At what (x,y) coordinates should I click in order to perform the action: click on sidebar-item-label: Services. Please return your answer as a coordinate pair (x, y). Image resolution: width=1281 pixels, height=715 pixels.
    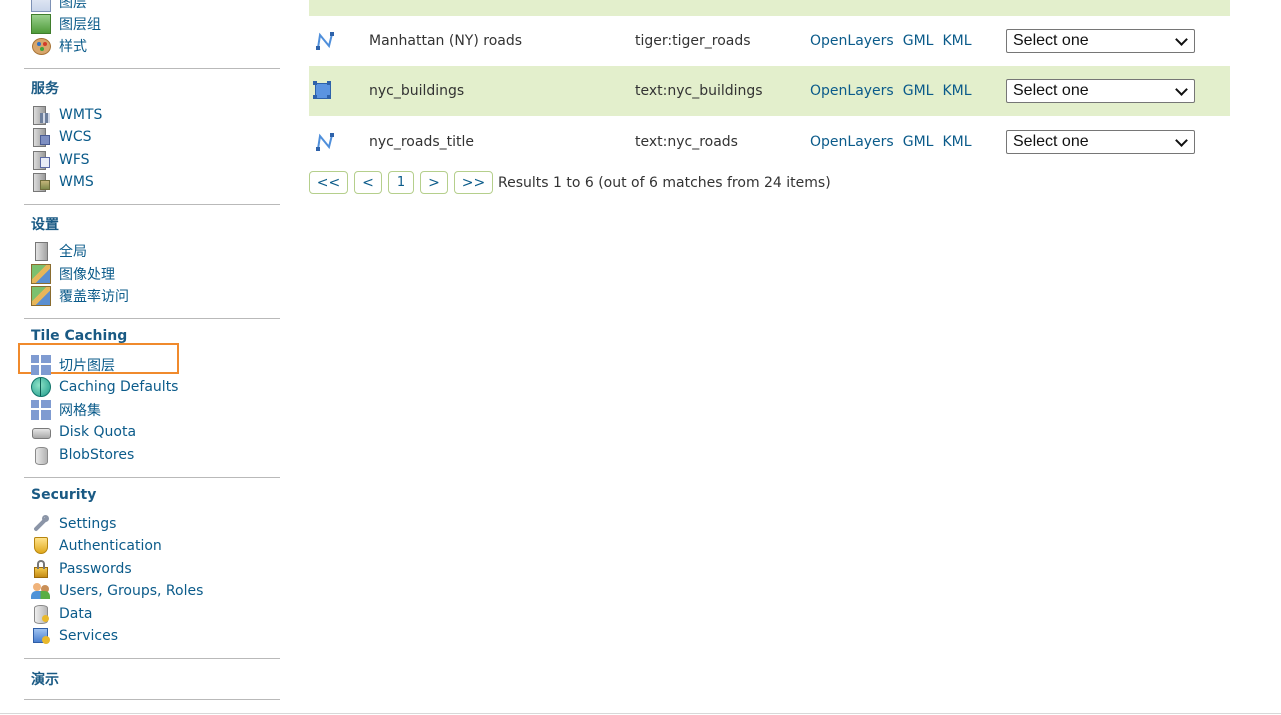
    Looking at the image, I should click on (89, 636).